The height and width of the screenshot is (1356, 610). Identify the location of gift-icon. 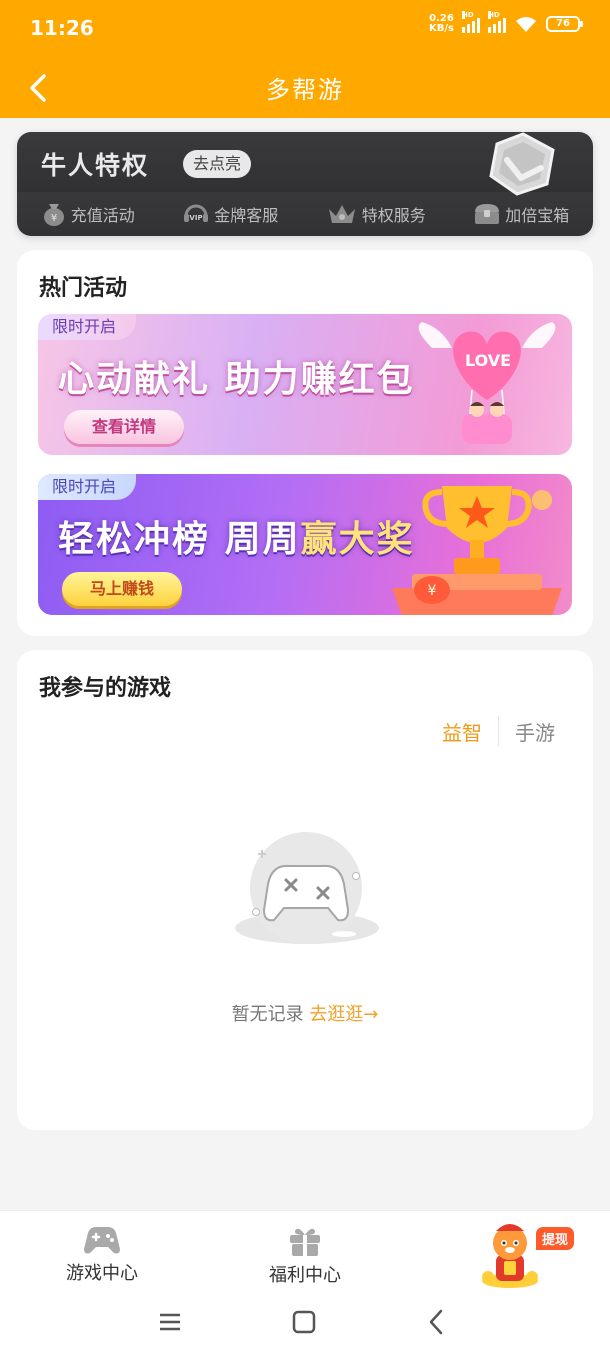
(305, 1242).